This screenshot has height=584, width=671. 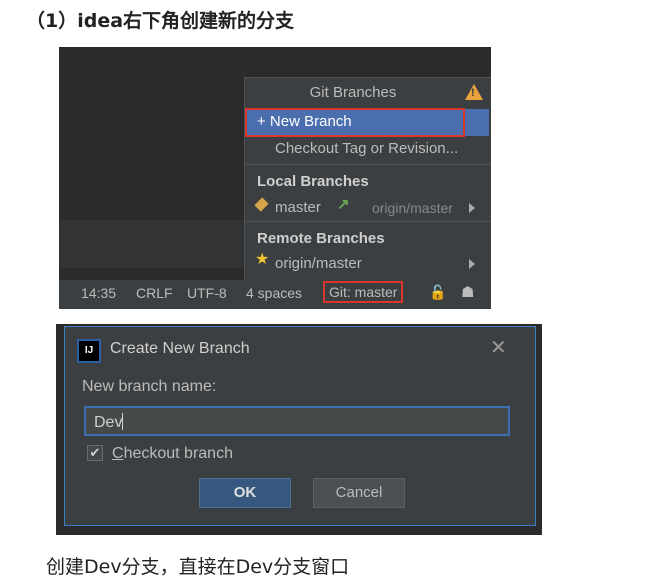 What do you see at coordinates (180, 348) in the screenshot?
I see `dialog-title: Create New Branch` at bounding box center [180, 348].